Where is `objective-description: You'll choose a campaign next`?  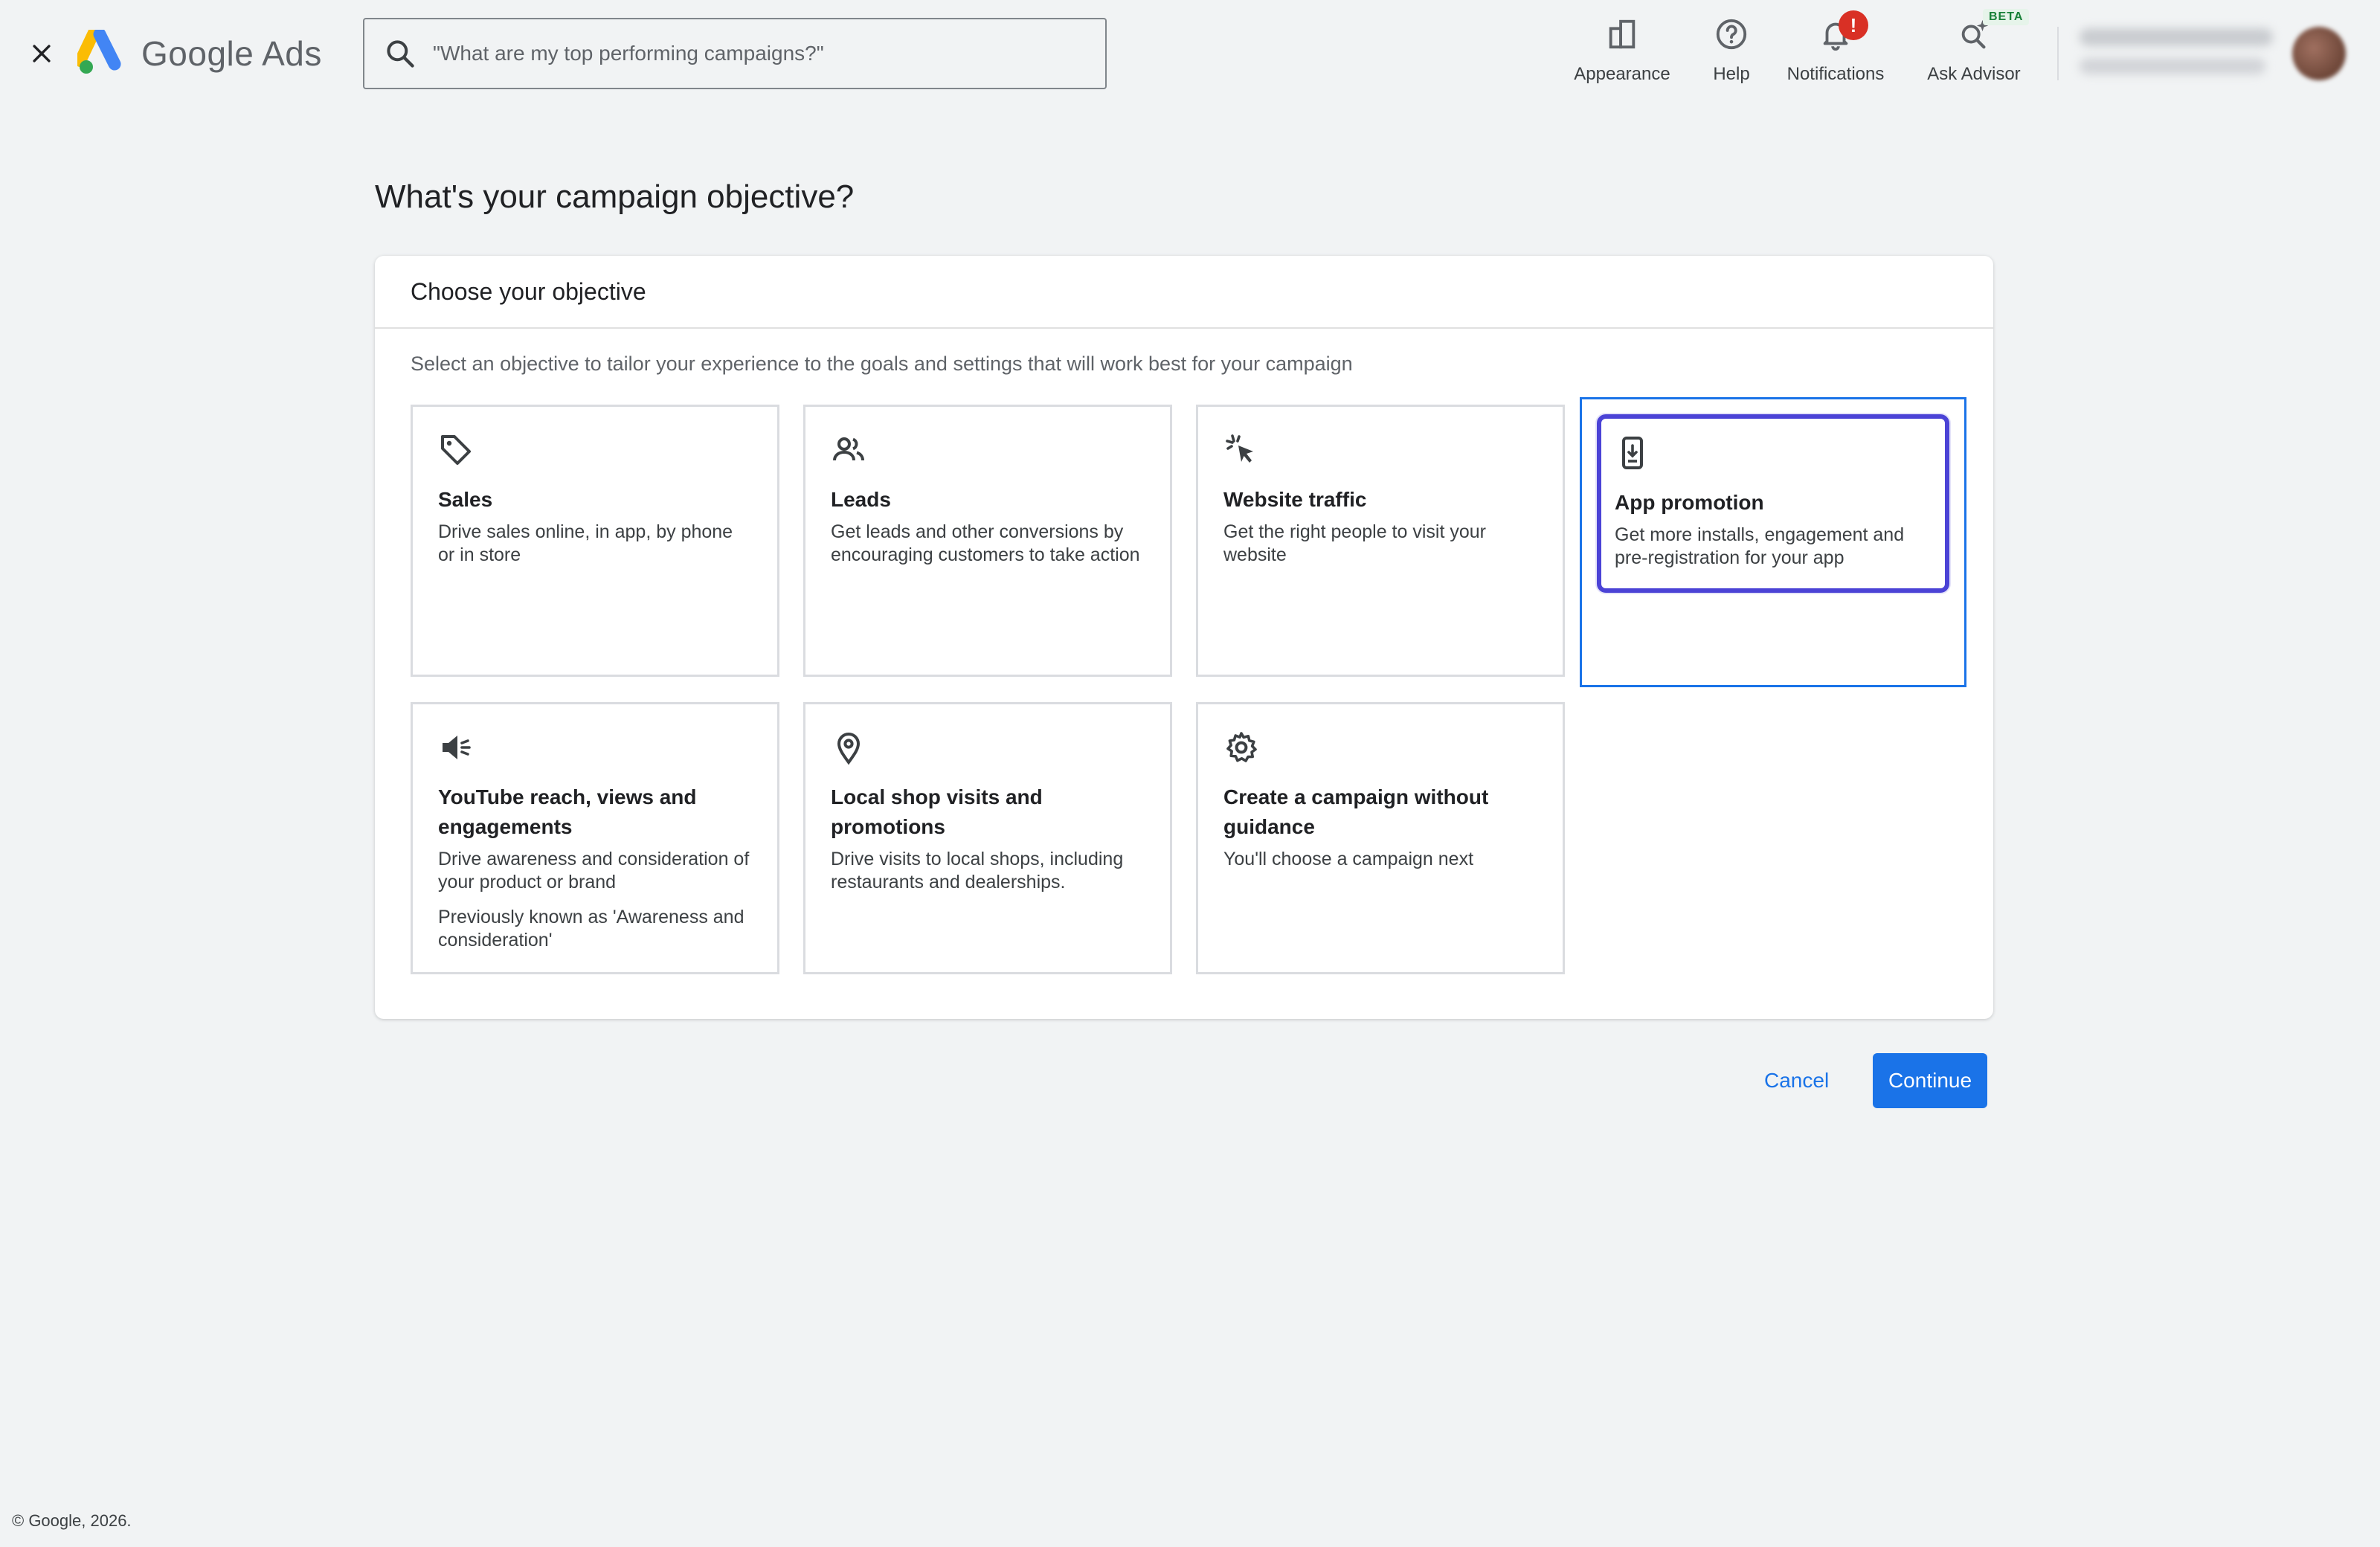
objective-description: You'll choose a campaign next is located at coordinates (1348, 859).